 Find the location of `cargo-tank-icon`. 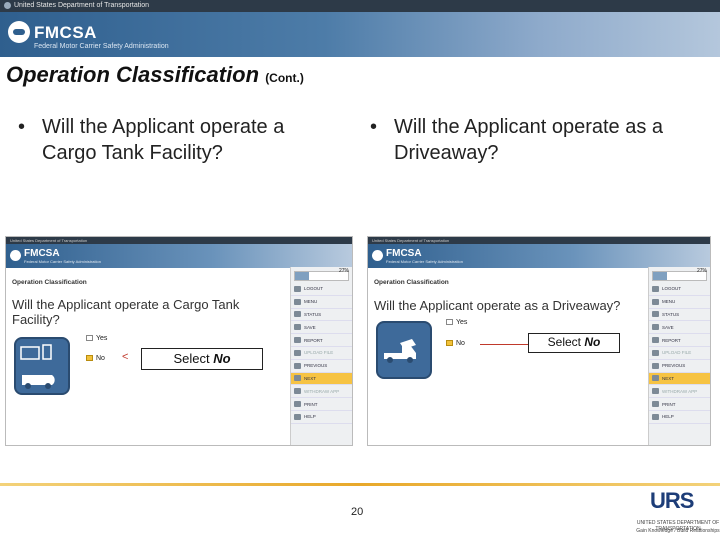

cargo-tank-icon is located at coordinates (42, 366).